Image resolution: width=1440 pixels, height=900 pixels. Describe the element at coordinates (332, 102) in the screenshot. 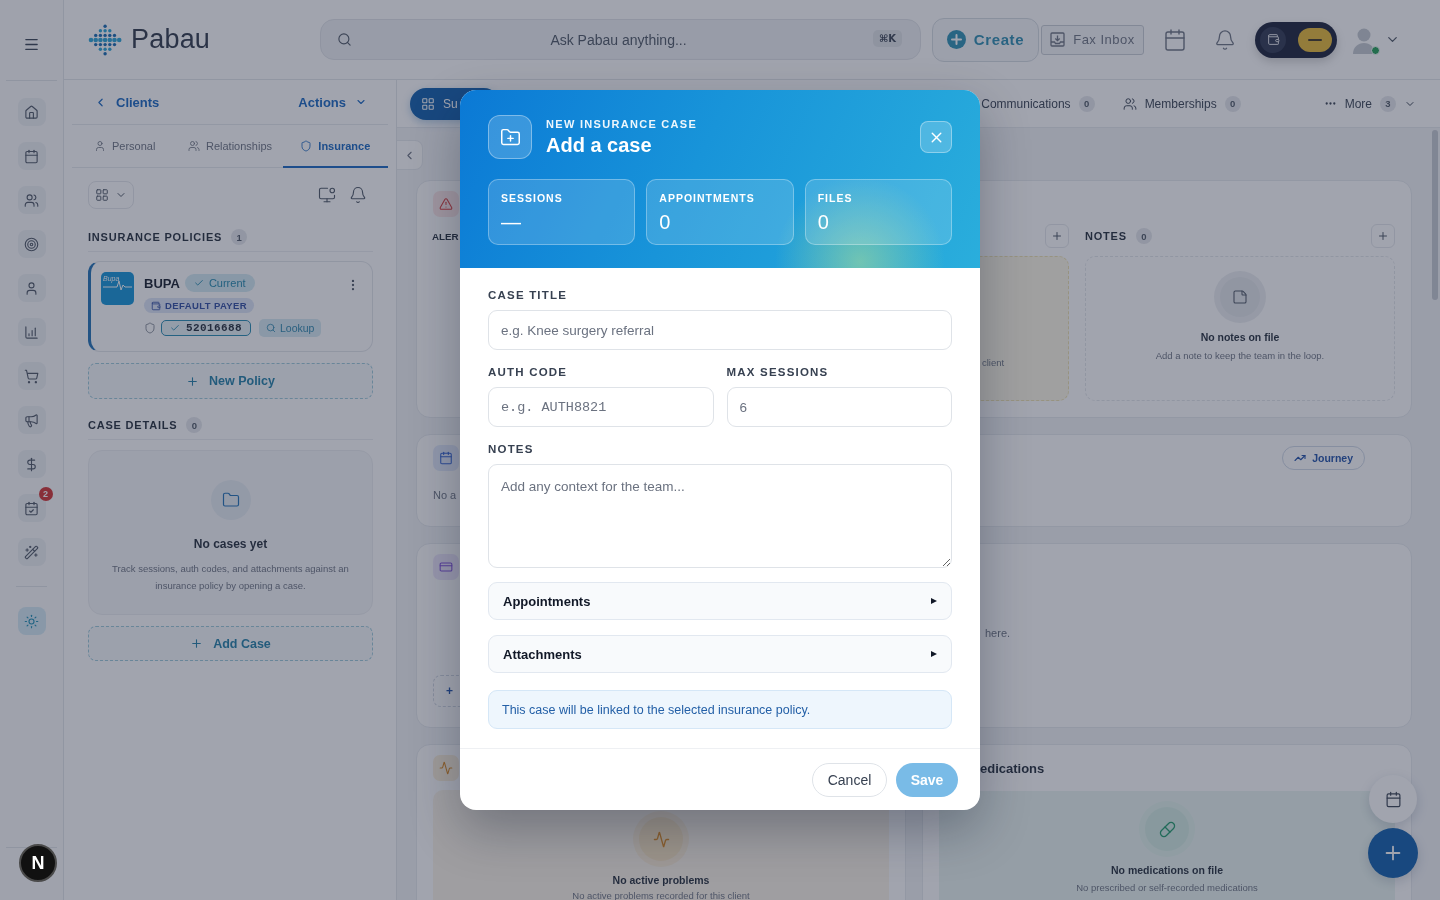

I see `actions-button: Actions` at that location.